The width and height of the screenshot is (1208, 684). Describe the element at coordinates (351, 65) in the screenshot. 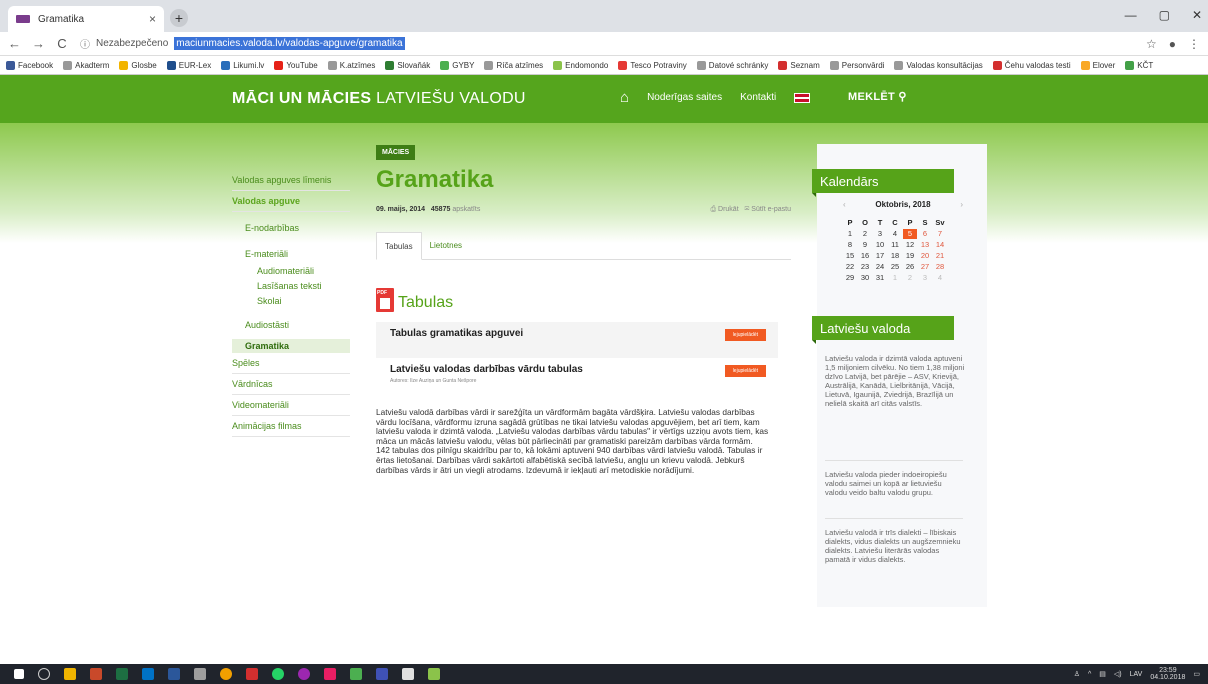

I see `bookmark-item: K.atzīmes` at that location.